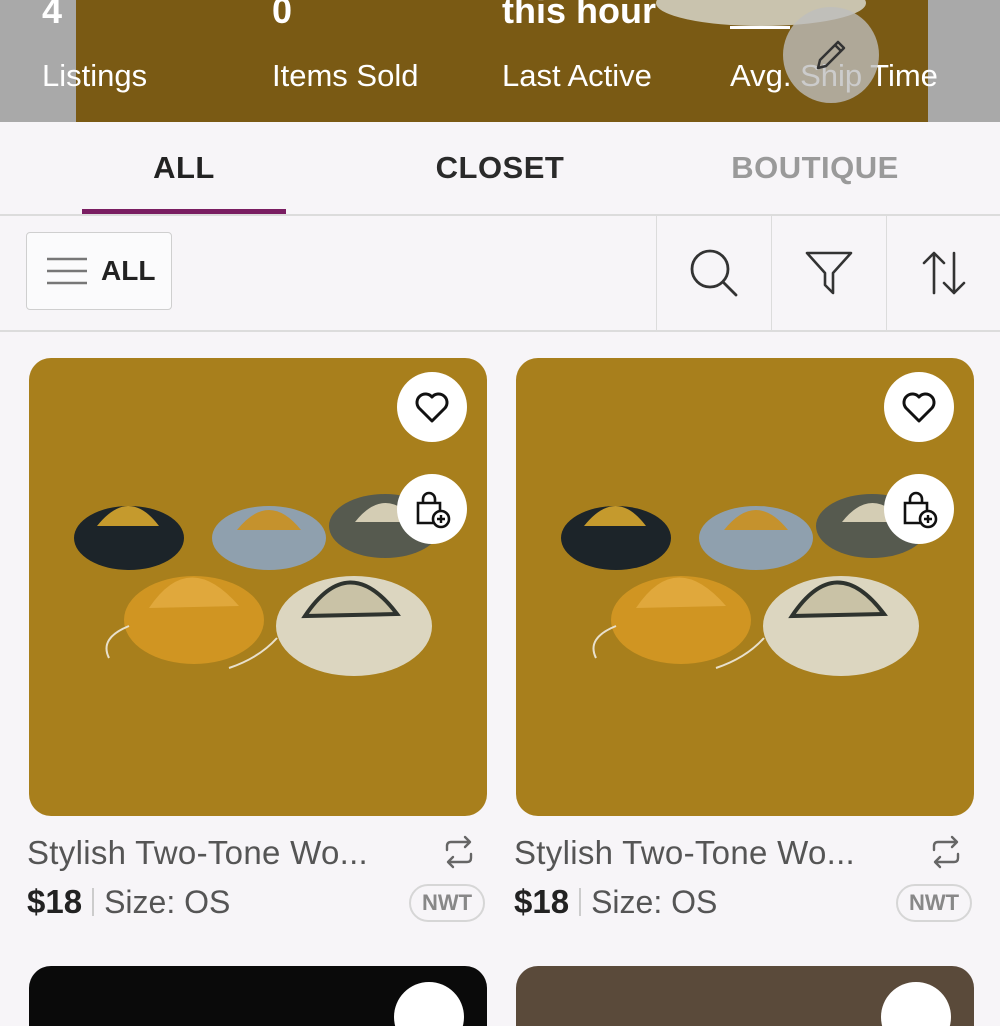  Describe the element at coordinates (282, 15) in the screenshot. I see `stat-value: 0` at that location.